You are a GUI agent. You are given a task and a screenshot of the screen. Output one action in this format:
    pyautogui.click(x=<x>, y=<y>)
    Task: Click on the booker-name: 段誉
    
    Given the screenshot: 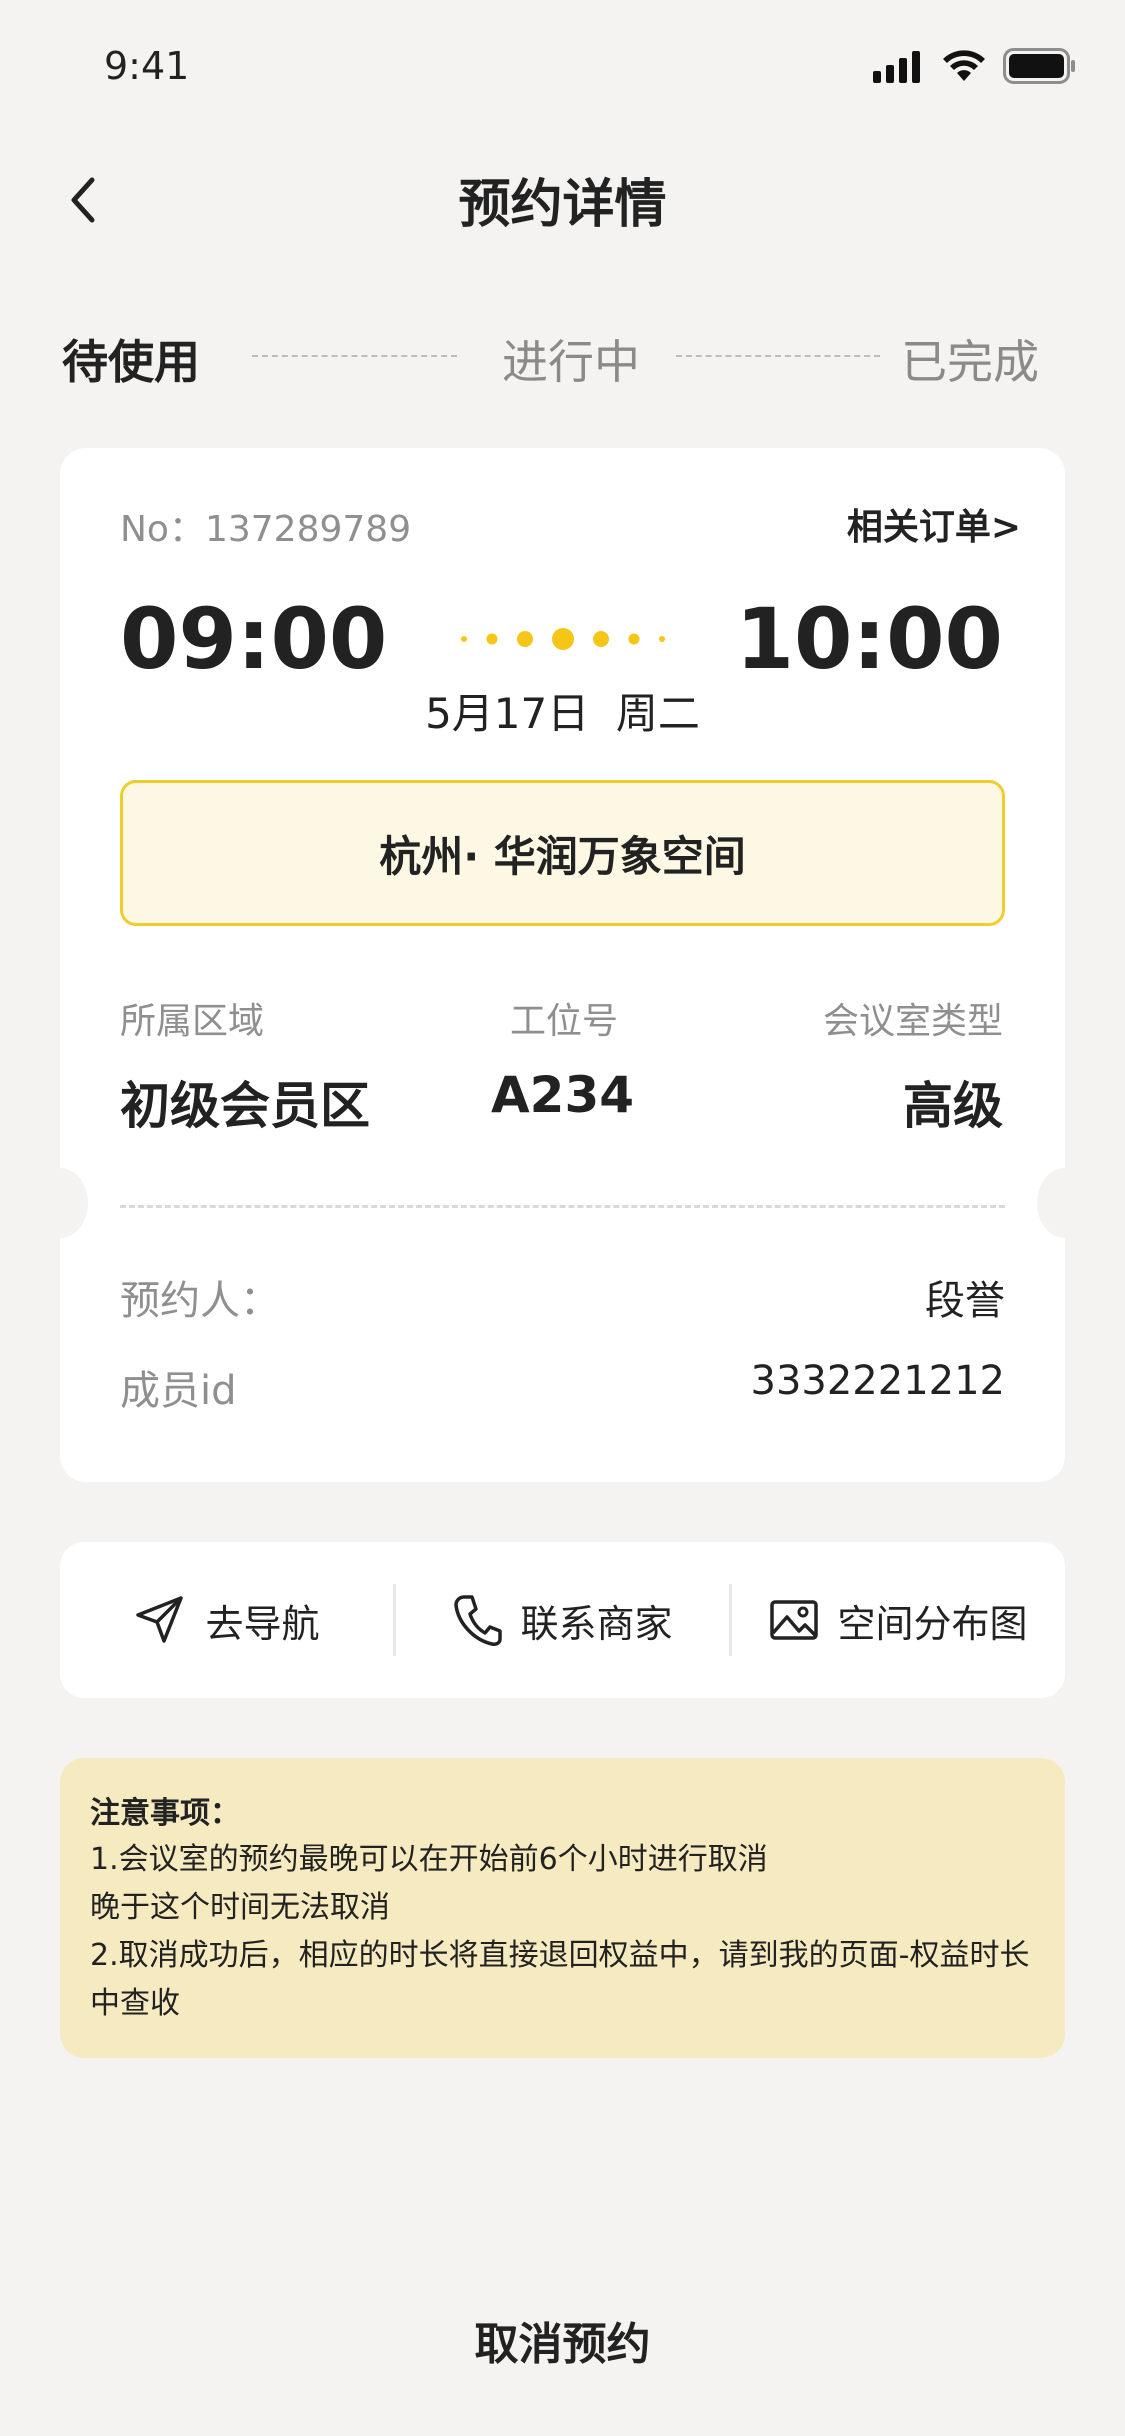 What is the action you would take?
    pyautogui.click(x=965, y=1301)
    